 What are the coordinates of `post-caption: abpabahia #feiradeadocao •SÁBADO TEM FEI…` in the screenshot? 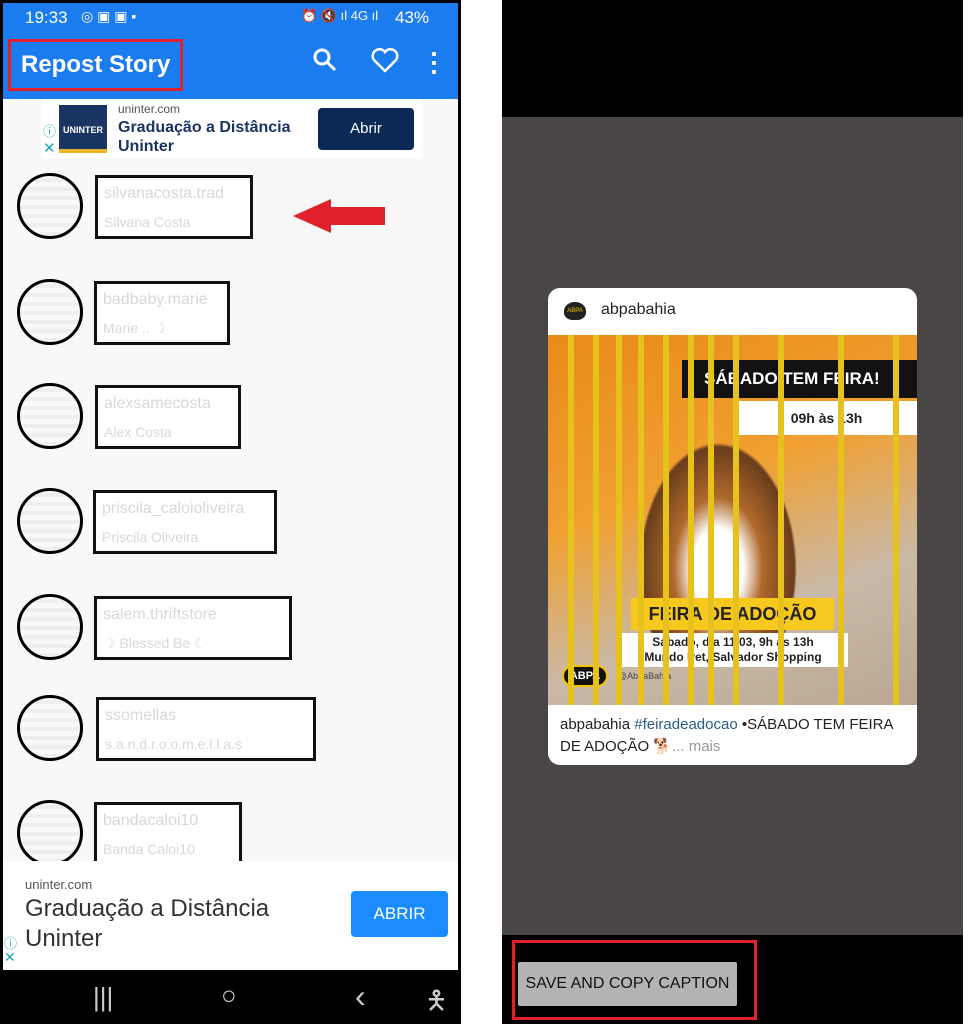 It's located at (735, 736).